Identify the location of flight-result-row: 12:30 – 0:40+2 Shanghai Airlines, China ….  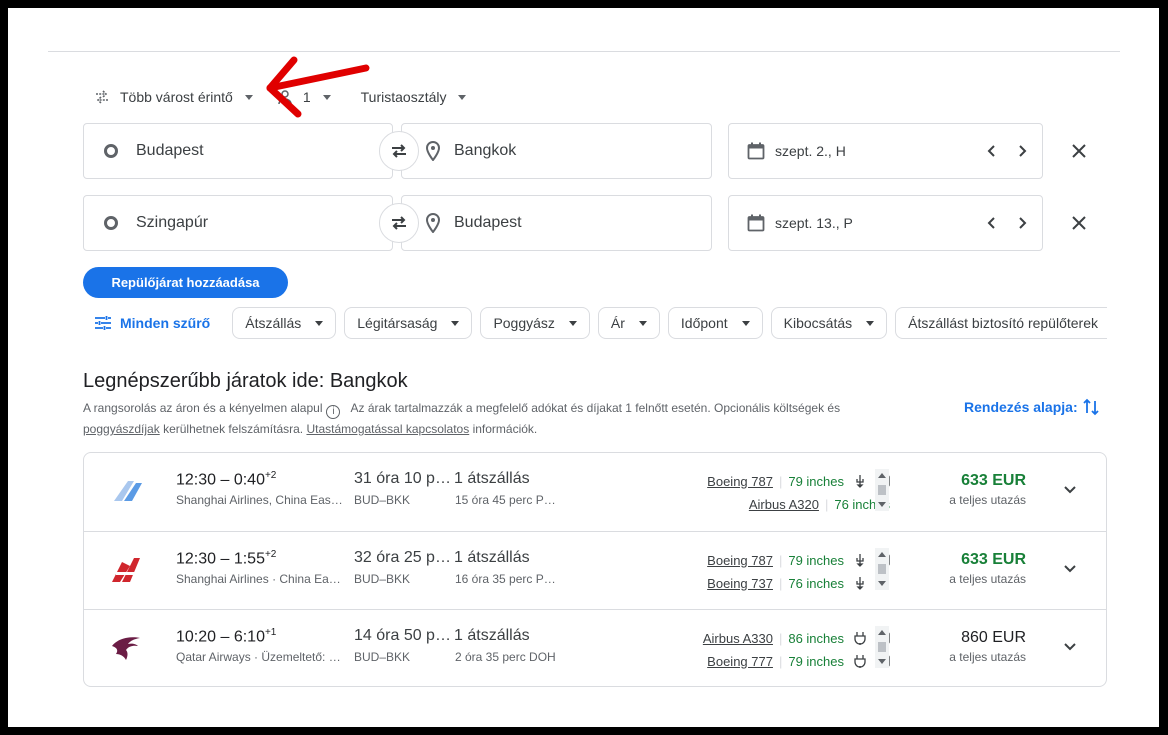
(595, 492).